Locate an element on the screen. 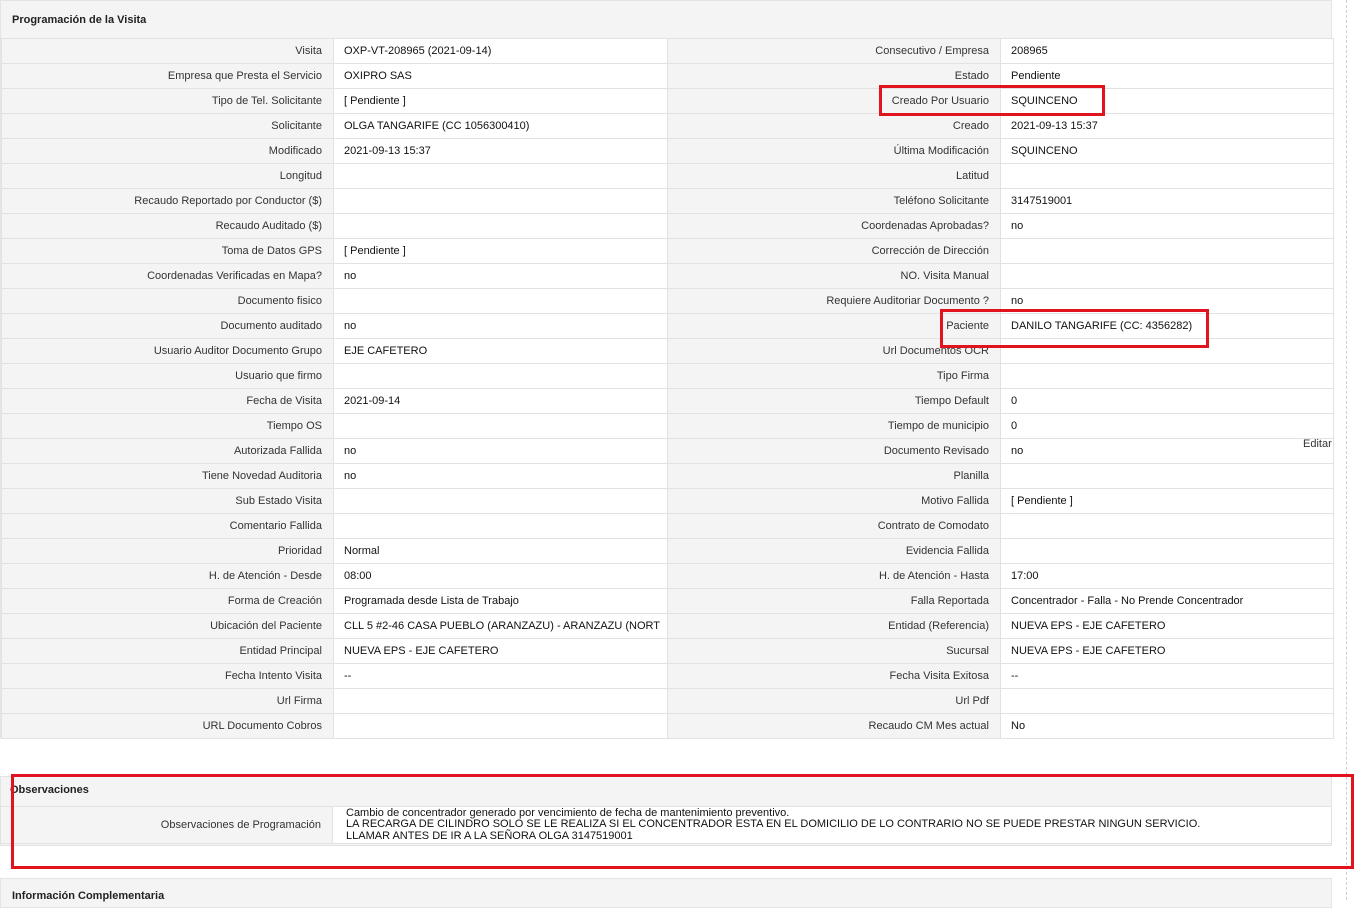 This screenshot has width=1354, height=908. detail-row: Usuario que firmo Tipo Firma is located at coordinates (667, 376).